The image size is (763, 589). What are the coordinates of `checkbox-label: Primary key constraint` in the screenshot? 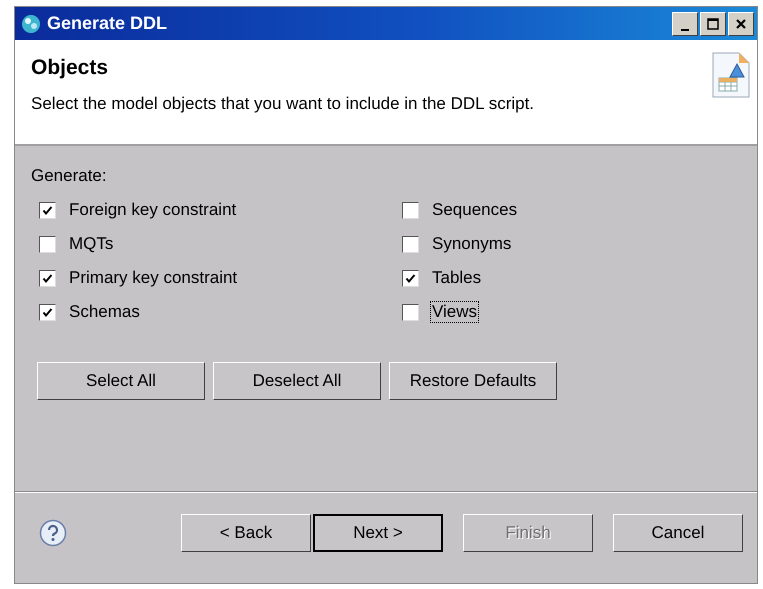 It's located at (153, 278).